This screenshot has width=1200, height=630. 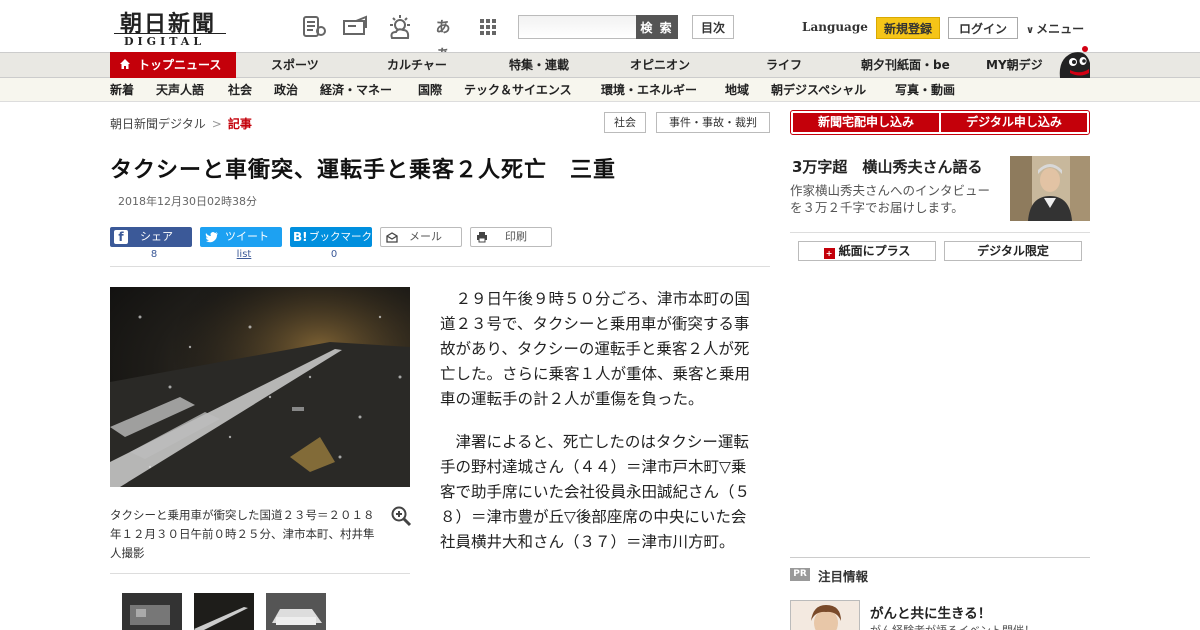 I want to click on promo-title: 3万字超 横山秀夫さん語る, so click(x=887, y=166).